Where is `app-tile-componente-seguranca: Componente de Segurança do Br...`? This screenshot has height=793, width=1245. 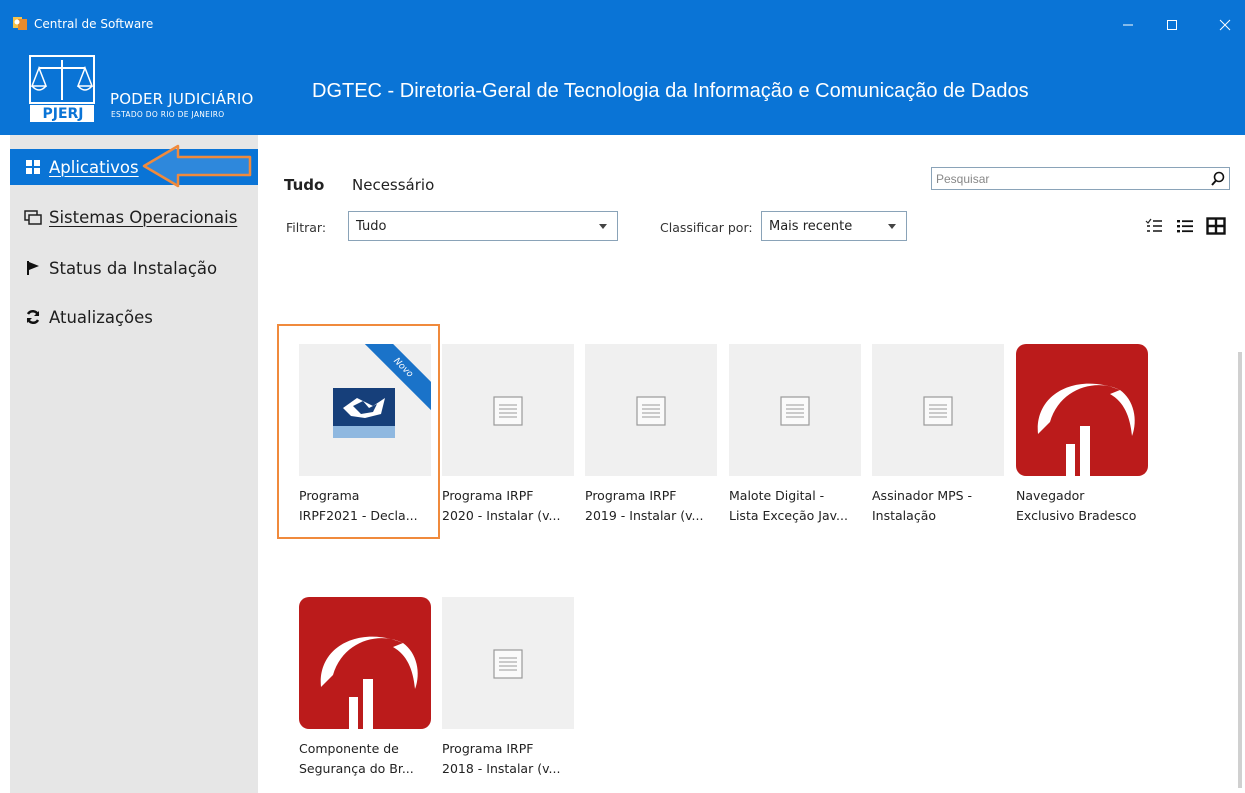
app-tile-componente-seguranca: Componente de Segurança do Br... is located at coordinates (367, 695).